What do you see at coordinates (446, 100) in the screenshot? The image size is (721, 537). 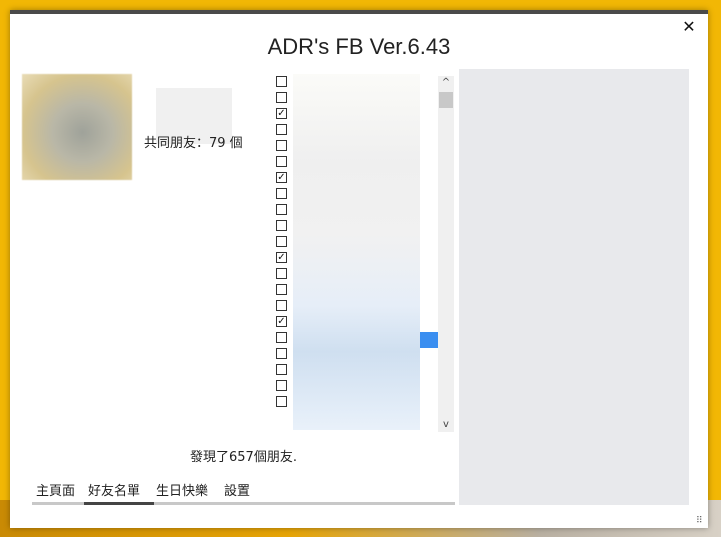 I see `scroll-thumb` at bounding box center [446, 100].